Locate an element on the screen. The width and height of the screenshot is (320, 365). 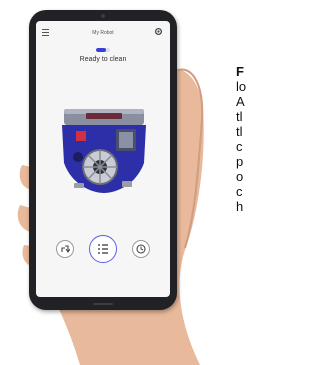
clock-icon is located at coordinates (141, 249).